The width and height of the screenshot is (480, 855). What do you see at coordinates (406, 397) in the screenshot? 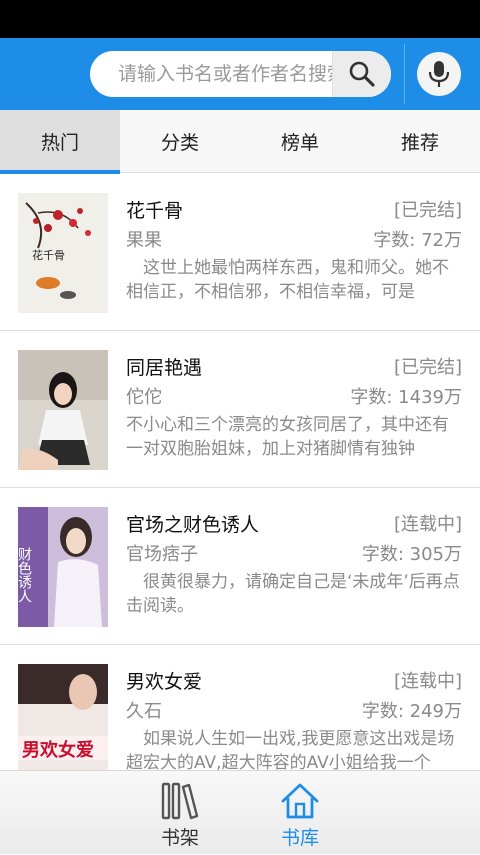
I see `book-word-count: 字数: 1439万` at bounding box center [406, 397].